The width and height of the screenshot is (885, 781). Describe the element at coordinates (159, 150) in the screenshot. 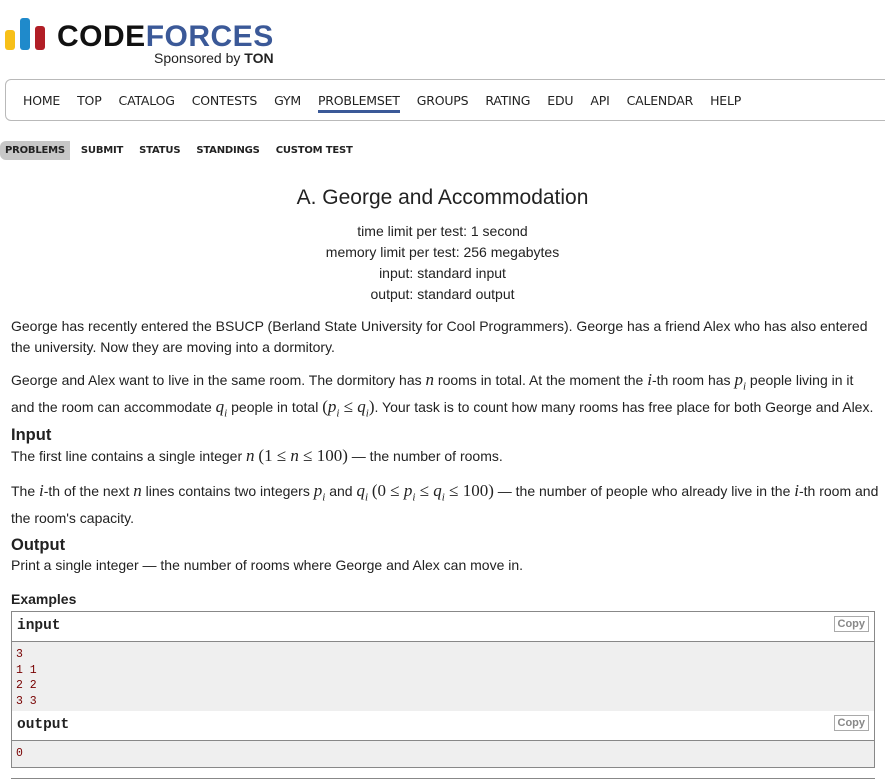

I see `tab-status: STATUS` at that location.